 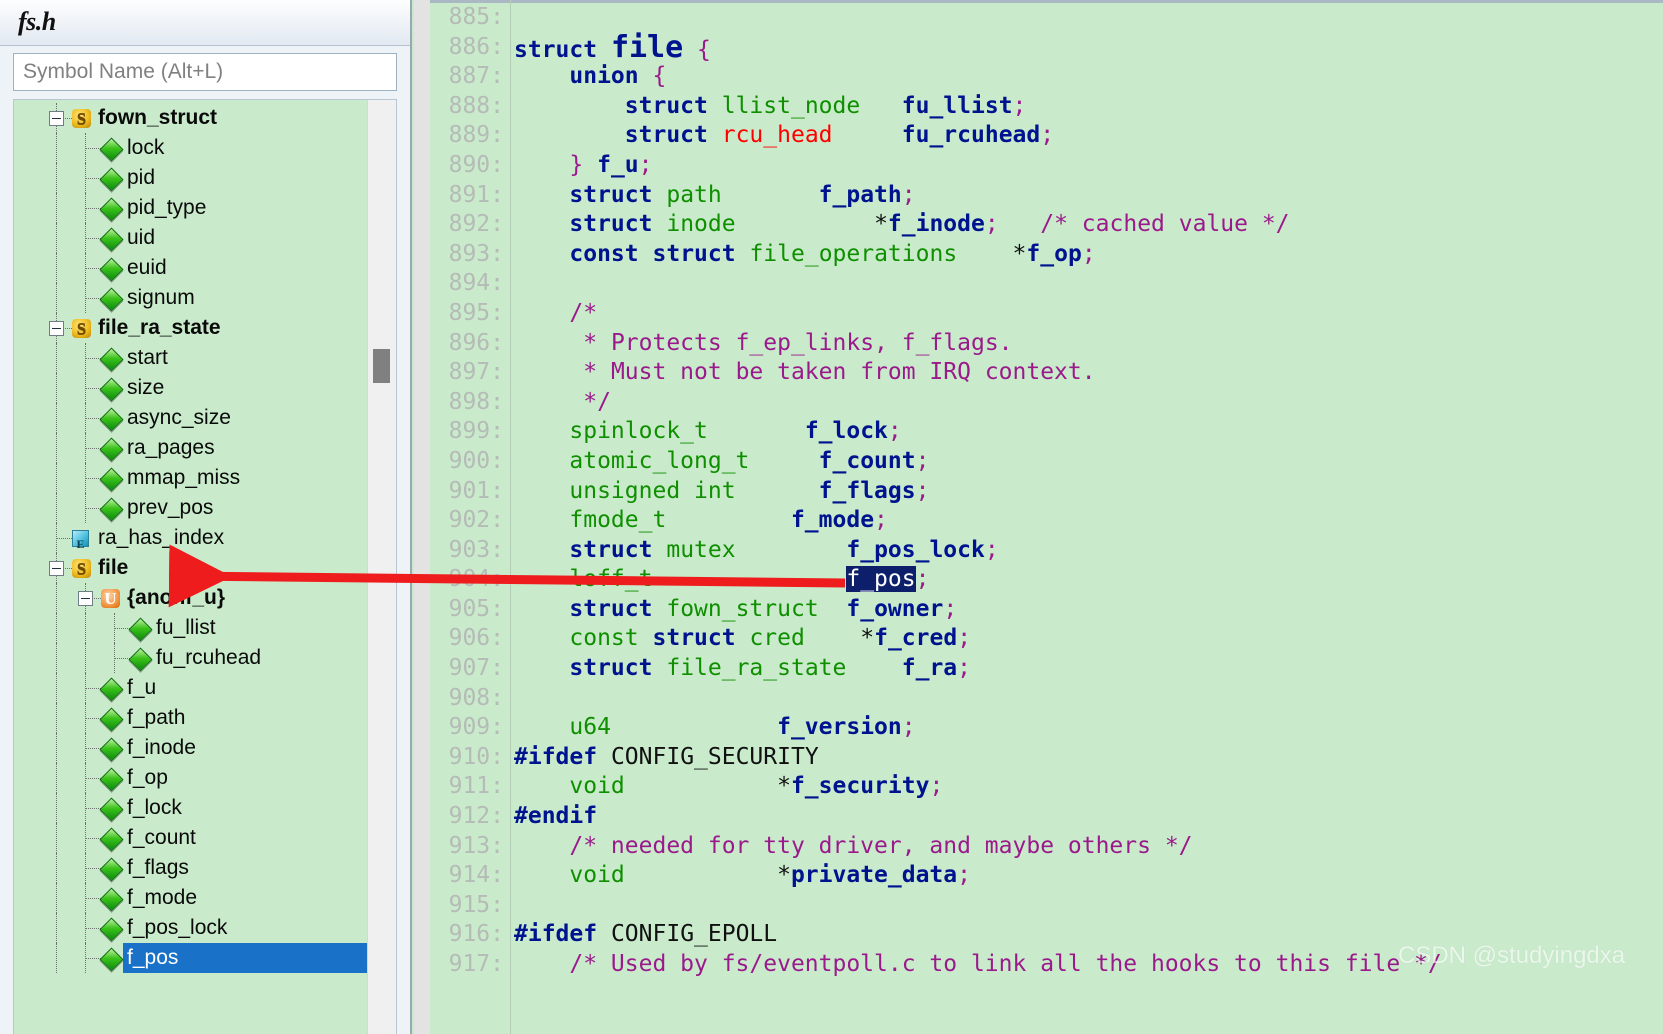 What do you see at coordinates (205, 72) in the screenshot?
I see `symbol-search-input` at bounding box center [205, 72].